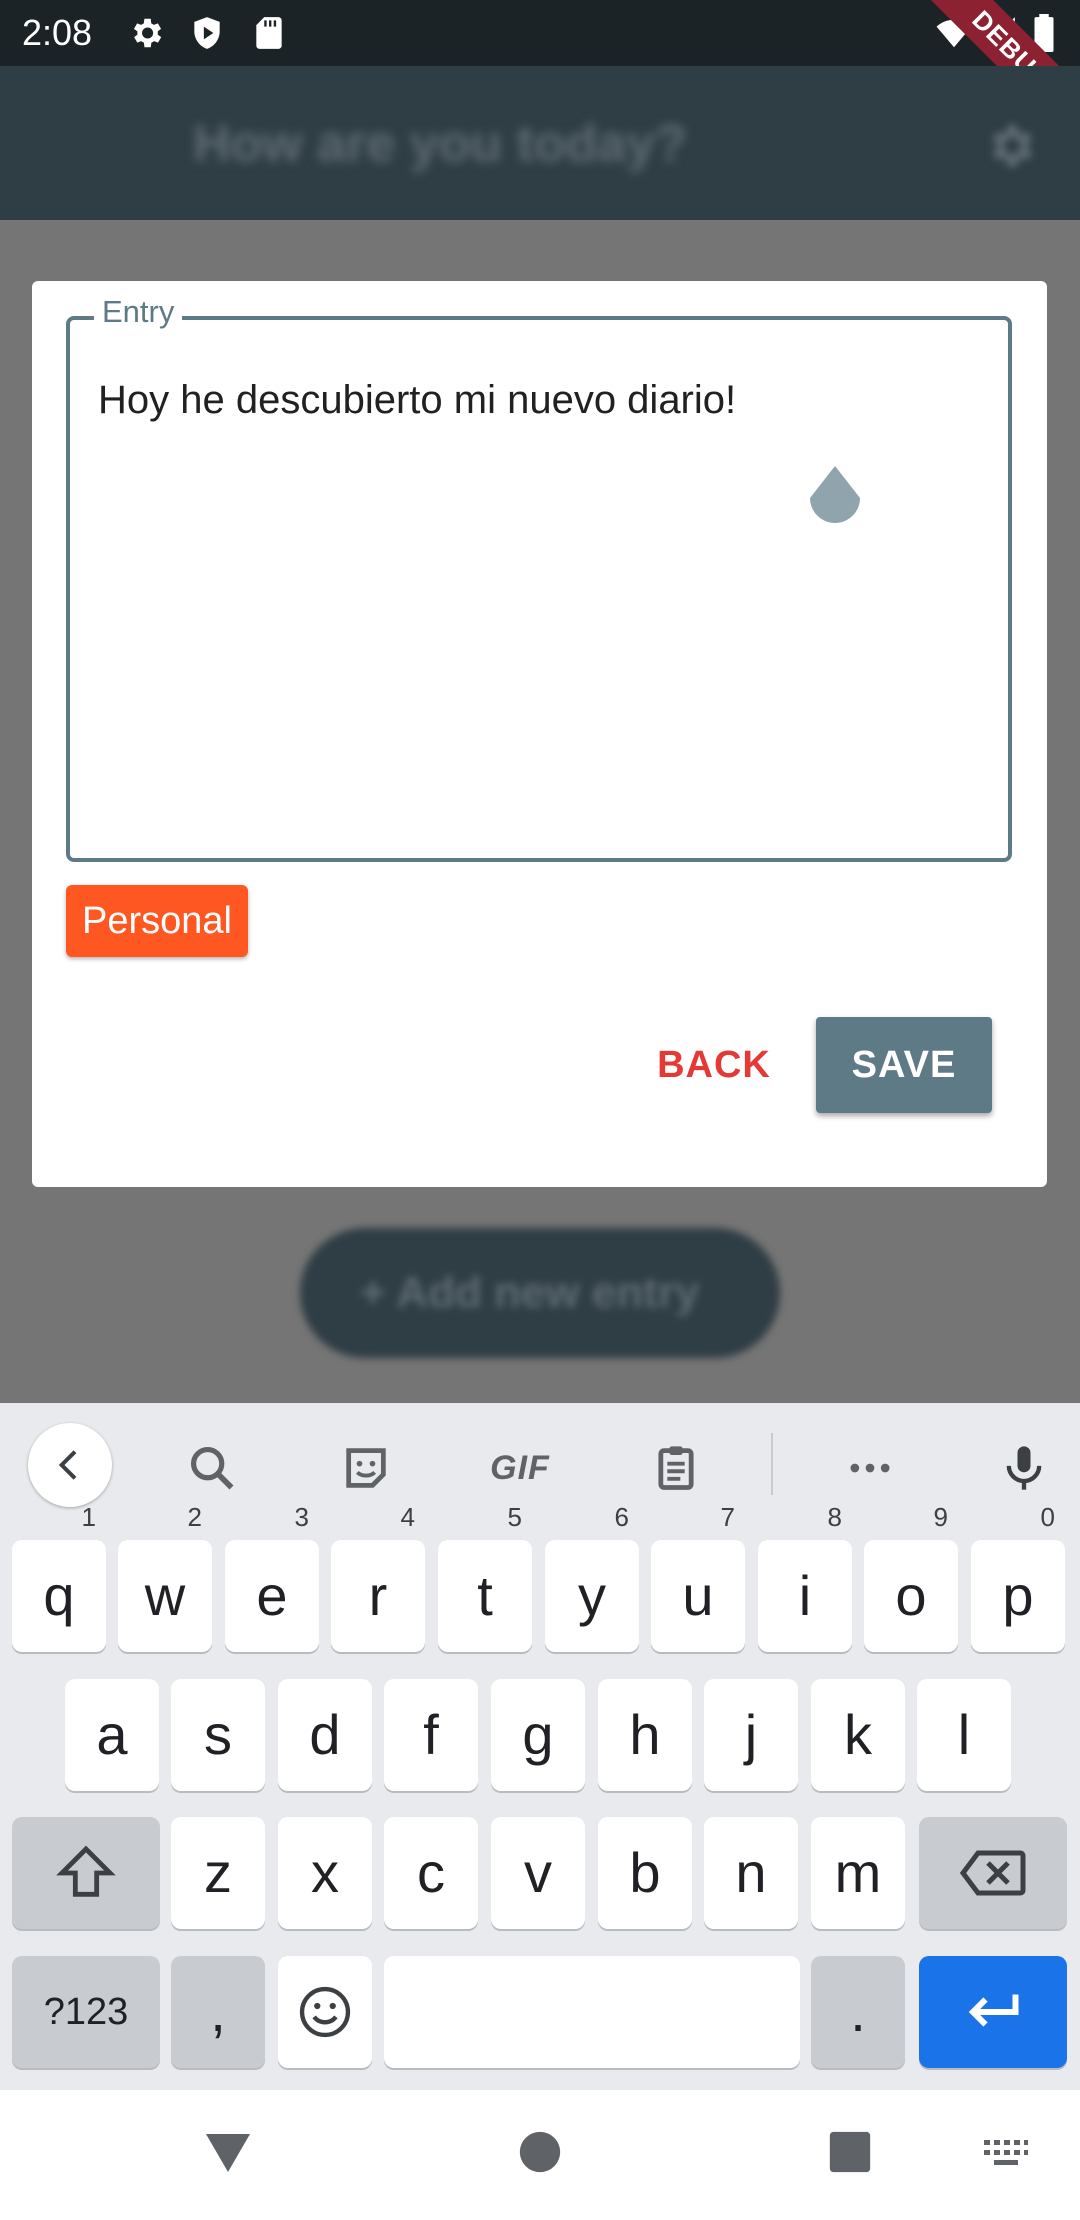 The height and width of the screenshot is (2220, 1080). What do you see at coordinates (530, 1292) in the screenshot?
I see `add-entry-label: + Add new entry` at bounding box center [530, 1292].